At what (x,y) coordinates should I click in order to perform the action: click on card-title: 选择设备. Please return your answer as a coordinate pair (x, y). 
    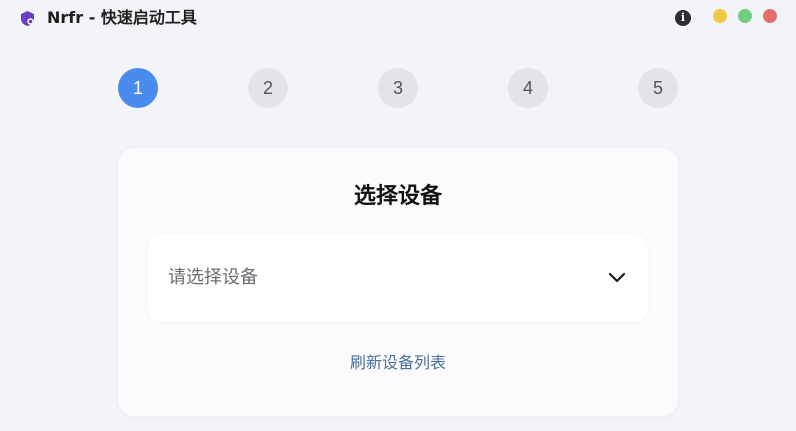
    Looking at the image, I should click on (397, 196).